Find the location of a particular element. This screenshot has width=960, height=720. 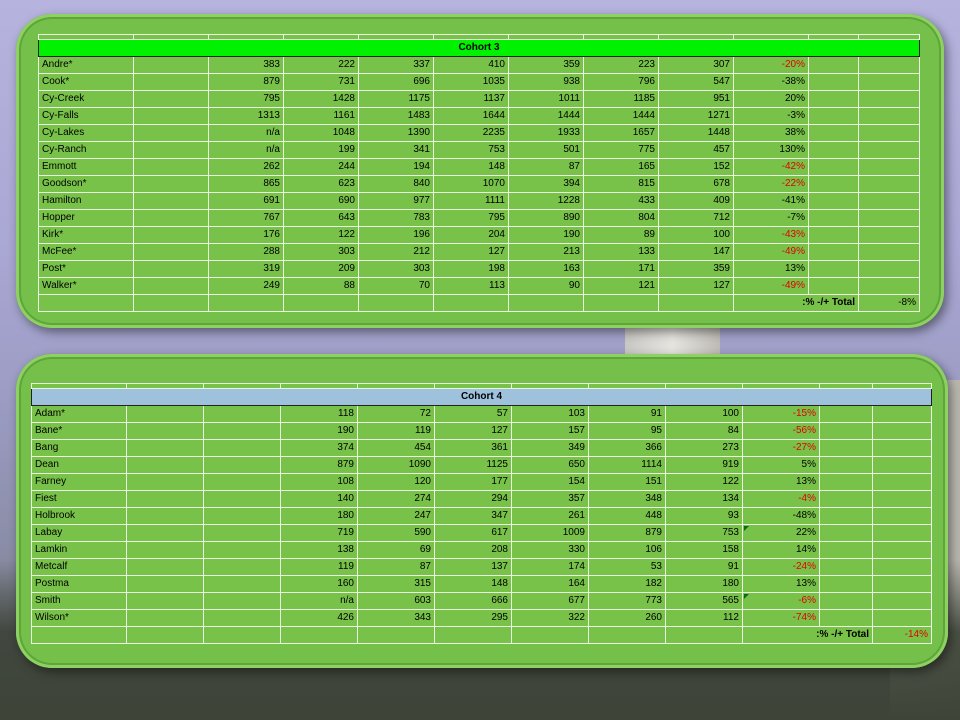

value-cell: 815 is located at coordinates (621, 184).